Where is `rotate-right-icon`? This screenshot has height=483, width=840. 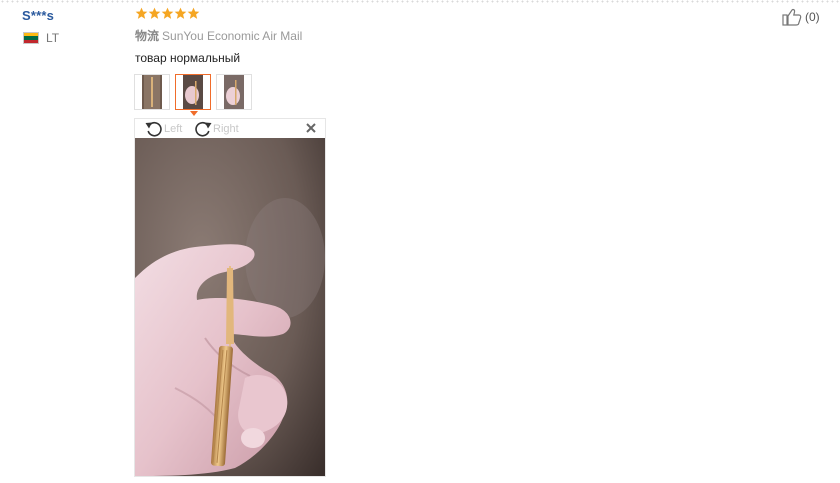 rotate-right-icon is located at coordinates (203, 129).